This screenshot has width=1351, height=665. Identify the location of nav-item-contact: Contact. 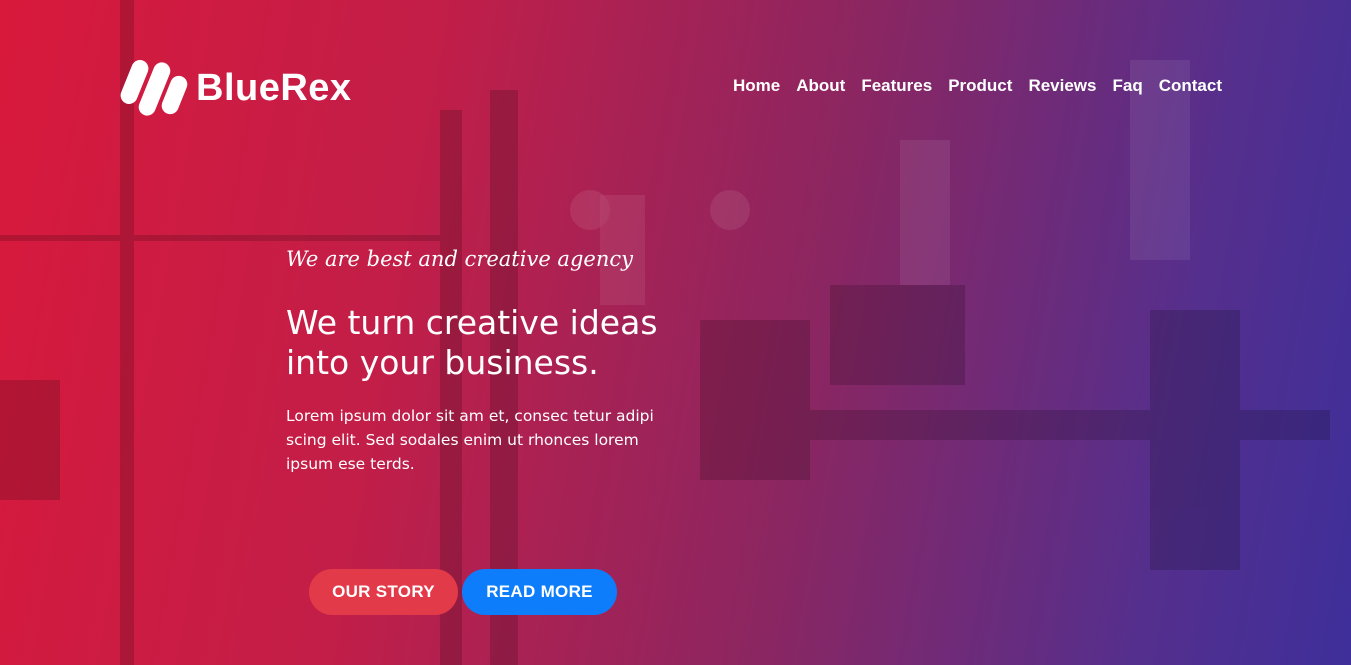
(1190, 86).